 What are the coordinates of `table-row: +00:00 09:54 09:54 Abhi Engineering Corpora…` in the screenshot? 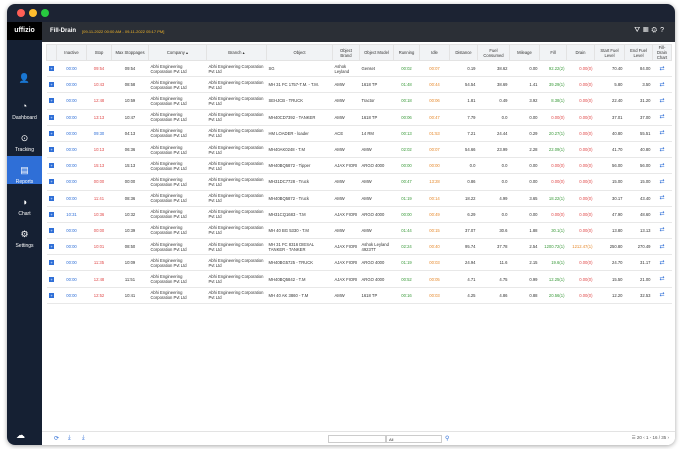 It's located at (359, 69).